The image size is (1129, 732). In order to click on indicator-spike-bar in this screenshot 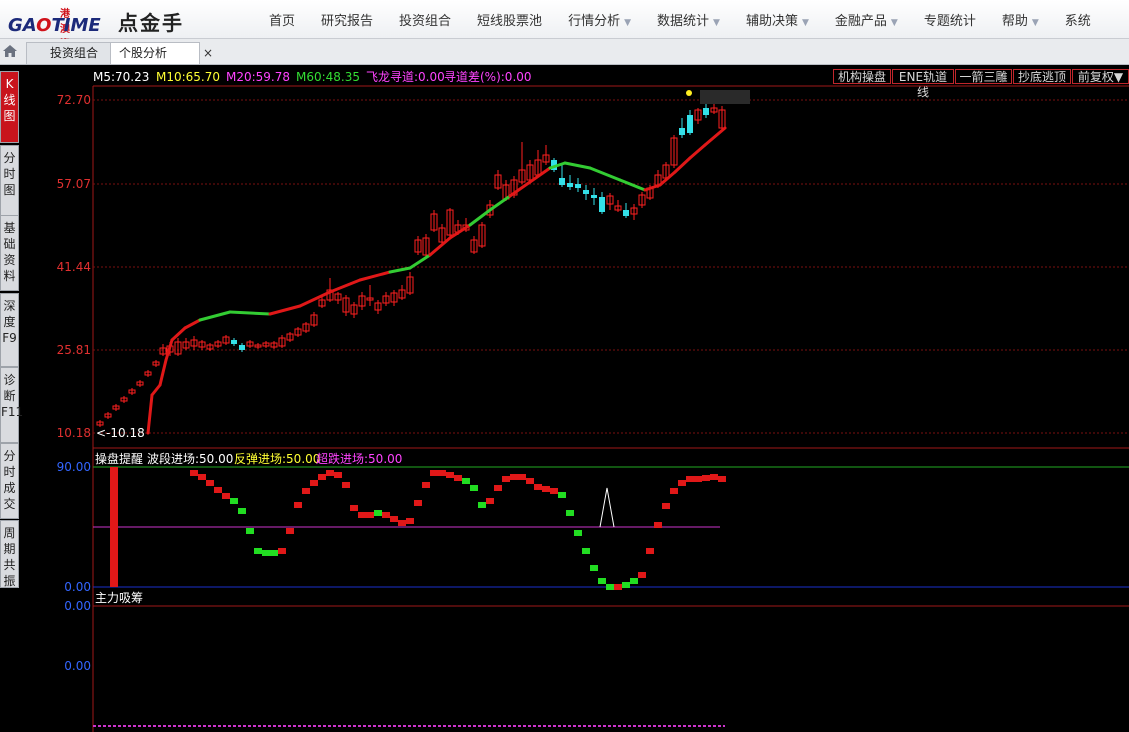, I will do `click(114, 527)`.